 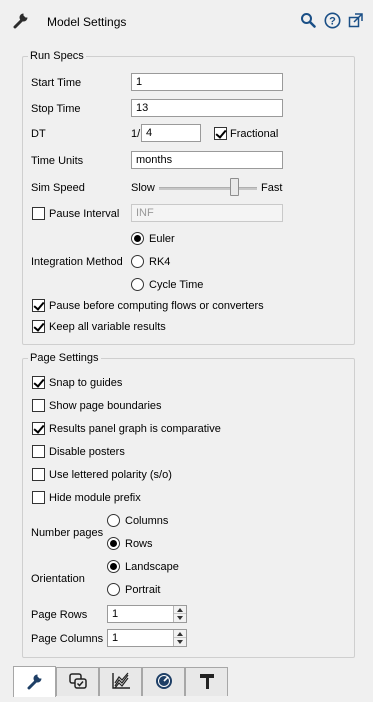 What do you see at coordinates (135, 429) in the screenshot?
I see `results-panel-label: Results panel graph is comparative` at bounding box center [135, 429].